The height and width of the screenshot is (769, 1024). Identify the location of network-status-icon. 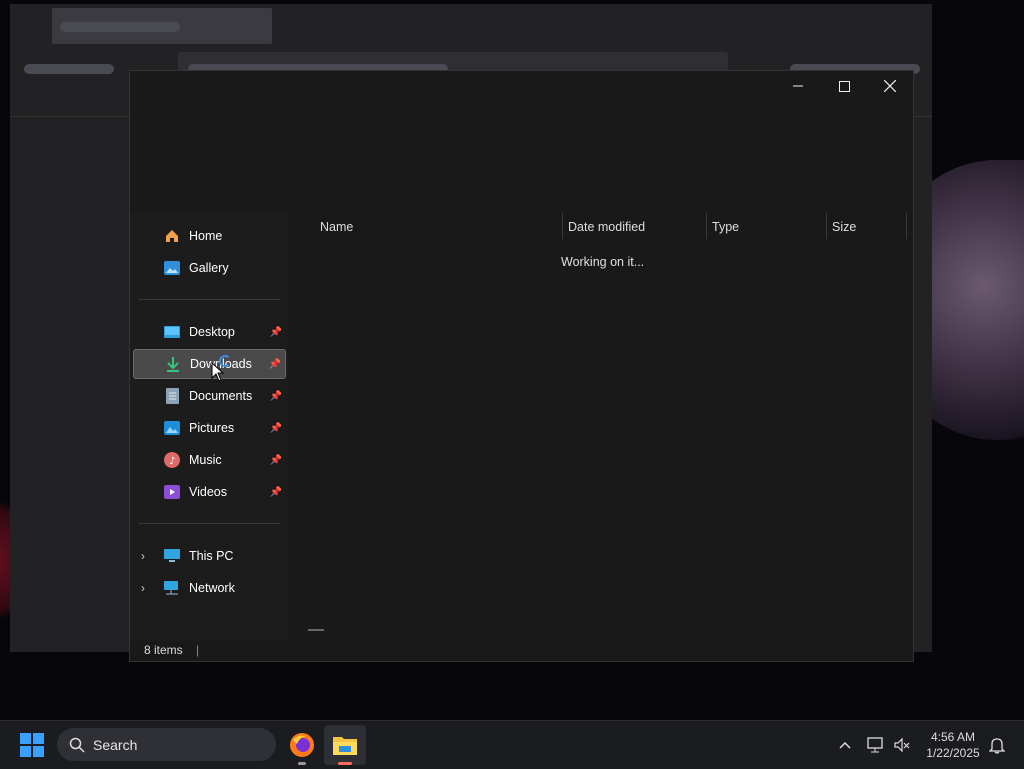
(875, 745).